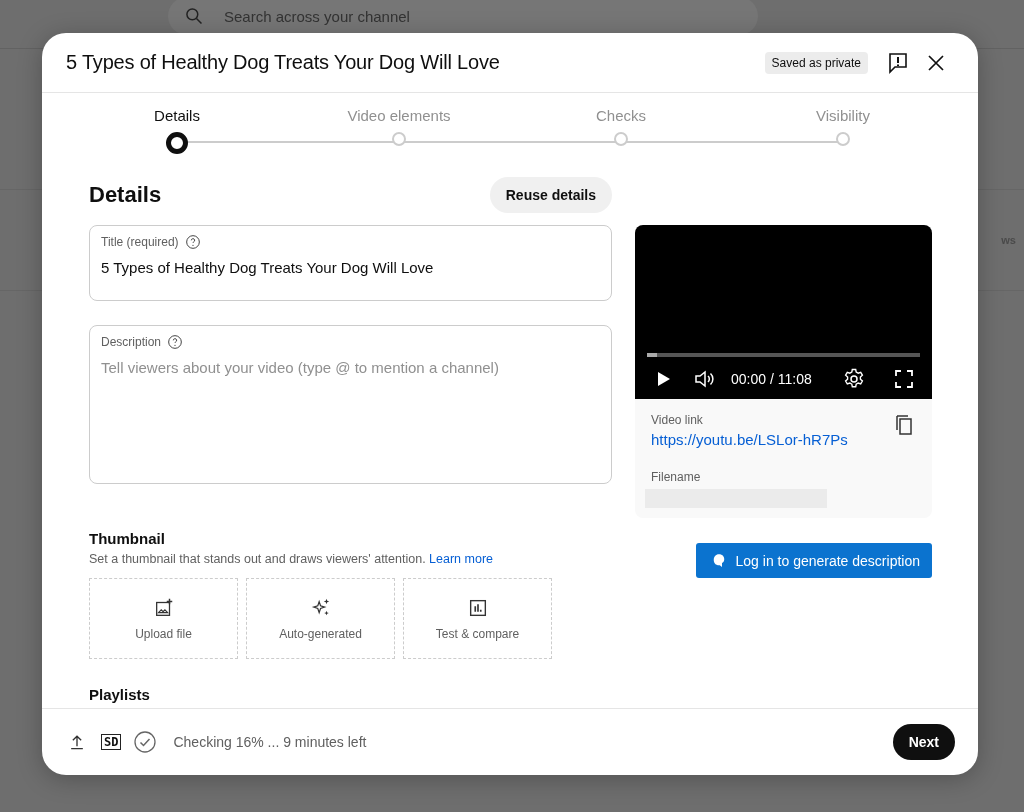 This screenshot has width=1024, height=812. Describe the element at coordinates (127, 538) in the screenshot. I see `section-heading: Thumbnail` at that location.